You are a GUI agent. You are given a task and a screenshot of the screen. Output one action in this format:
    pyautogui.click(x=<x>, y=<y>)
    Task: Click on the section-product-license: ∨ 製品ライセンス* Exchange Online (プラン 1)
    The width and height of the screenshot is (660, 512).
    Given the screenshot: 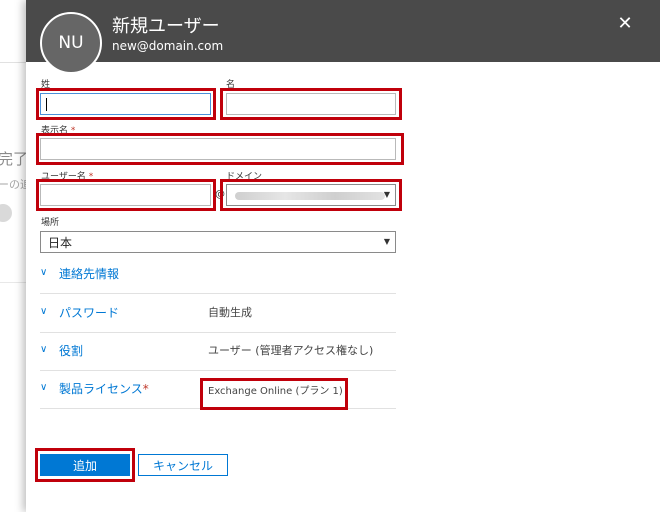 What is the action you would take?
    pyautogui.click(x=218, y=390)
    